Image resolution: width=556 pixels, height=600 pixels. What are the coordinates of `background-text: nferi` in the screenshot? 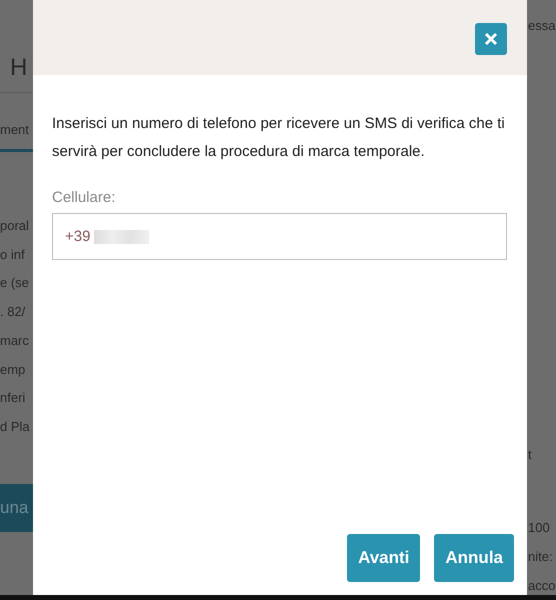 It's located at (13, 398).